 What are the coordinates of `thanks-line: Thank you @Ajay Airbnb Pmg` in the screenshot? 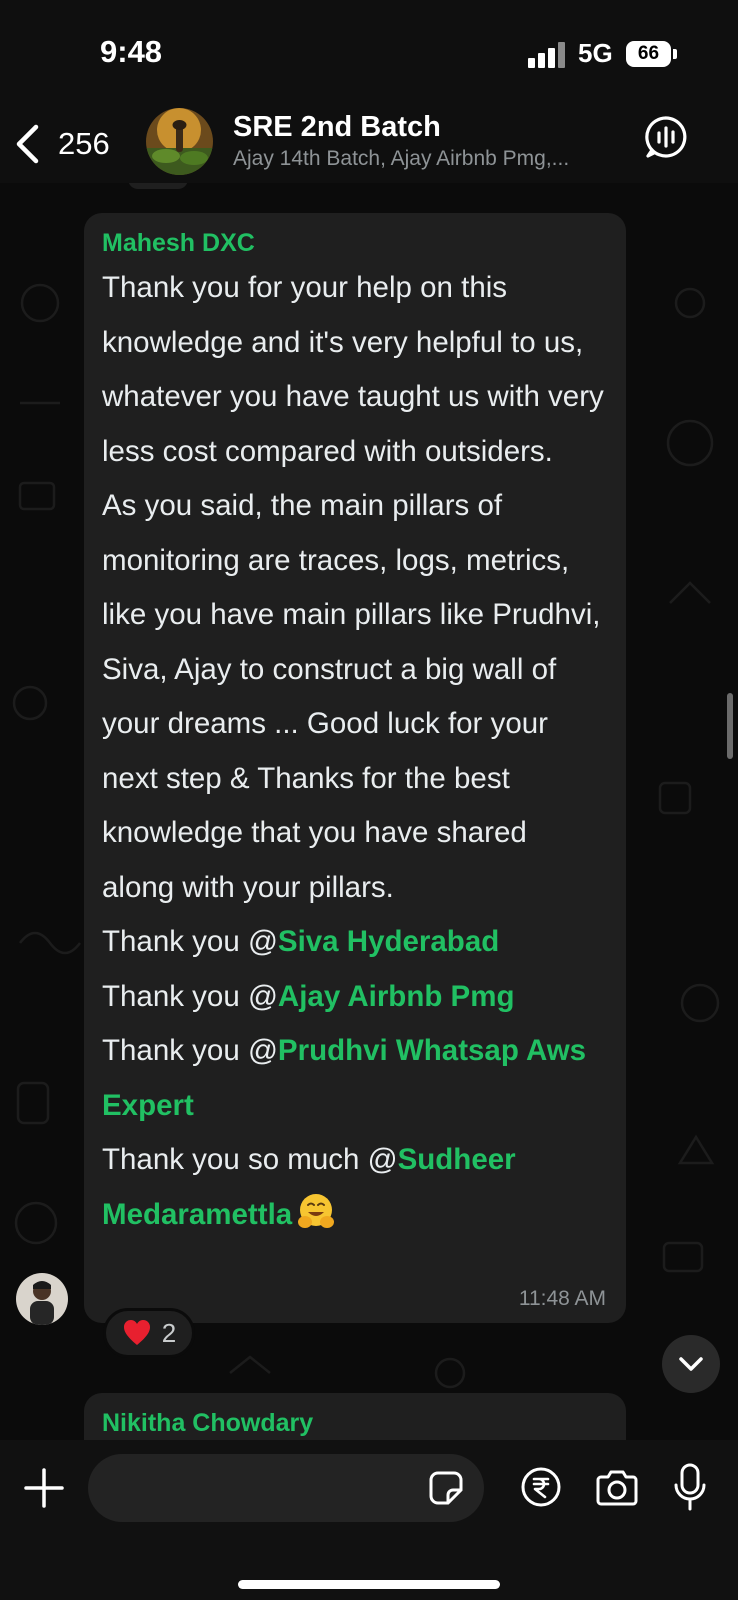 It's located at (354, 997).